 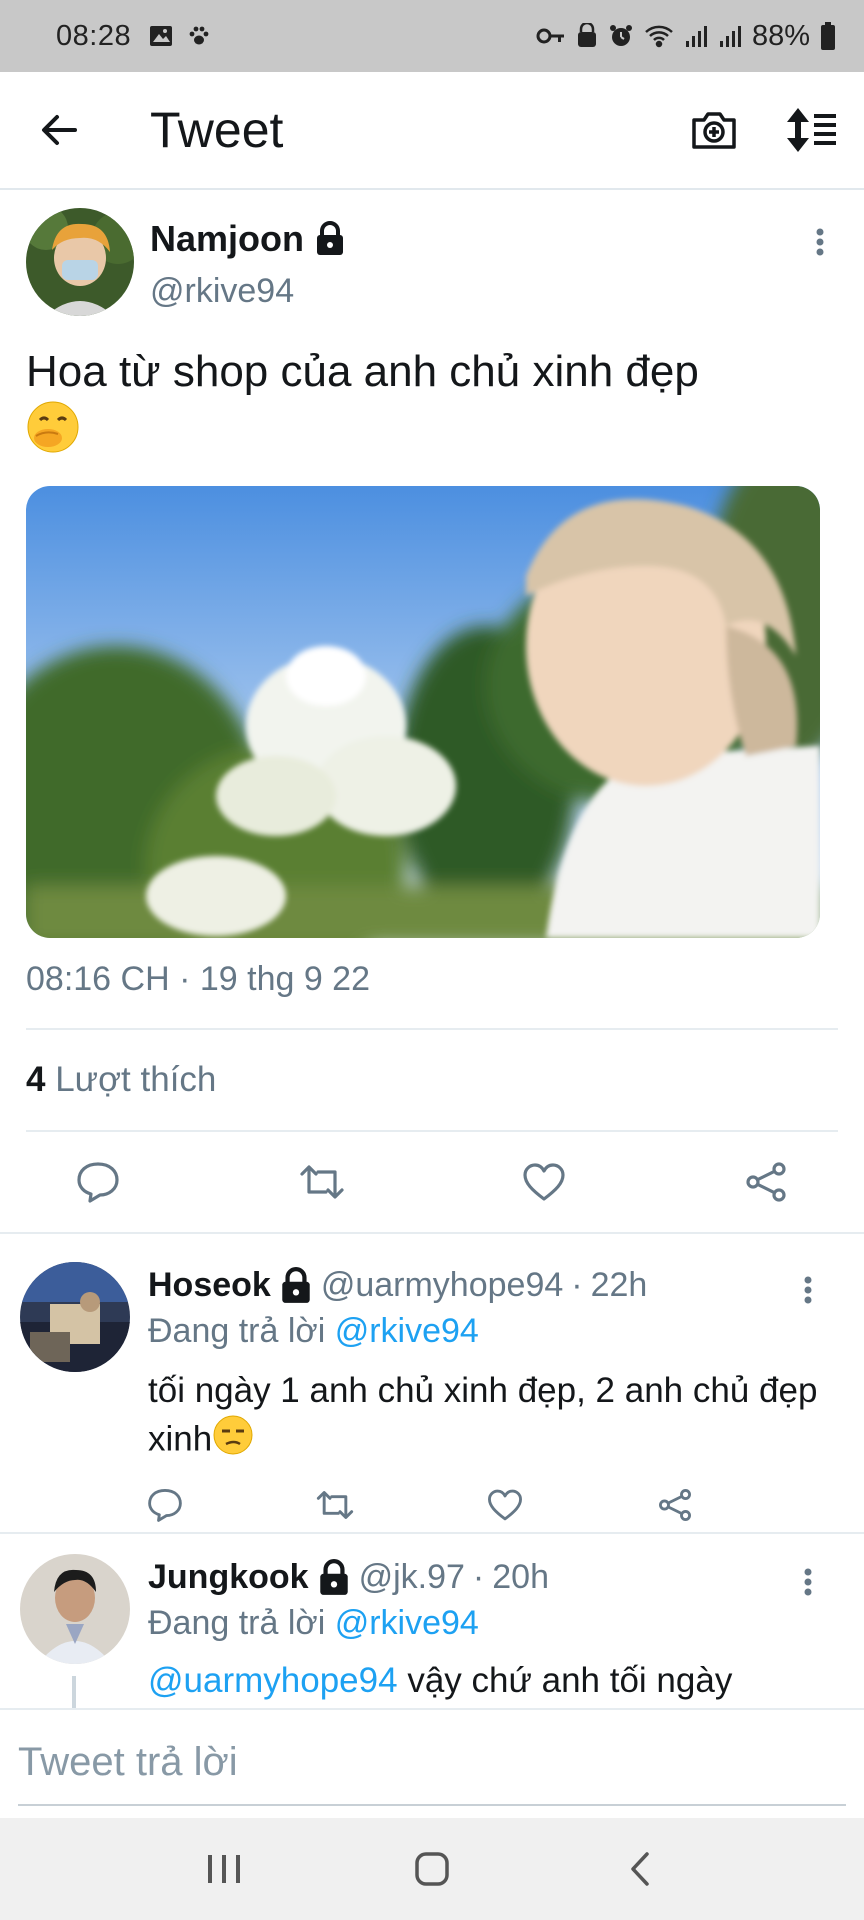 I want to click on page-title: Tweet, so click(x=217, y=130).